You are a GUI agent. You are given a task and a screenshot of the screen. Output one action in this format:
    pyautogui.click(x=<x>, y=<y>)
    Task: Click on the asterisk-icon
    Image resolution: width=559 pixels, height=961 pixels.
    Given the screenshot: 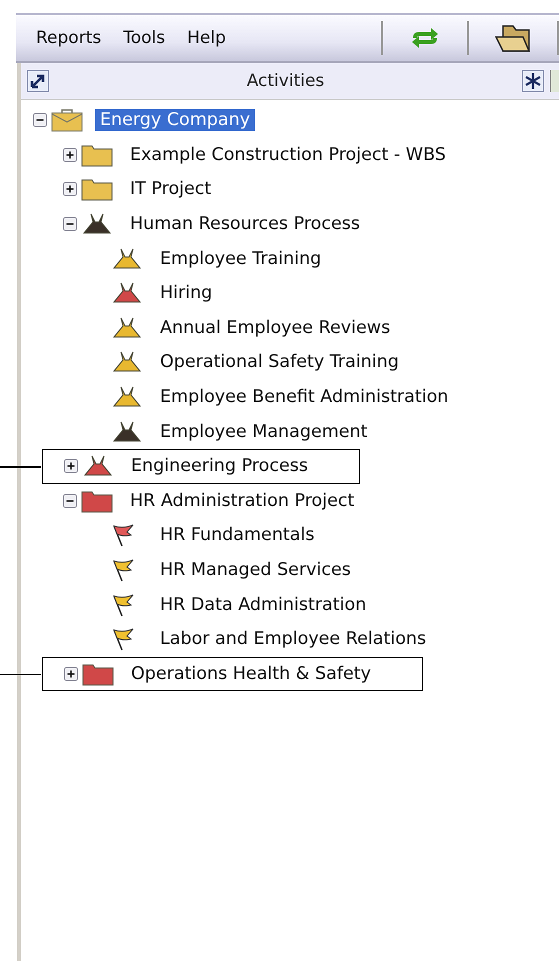 What is the action you would take?
    pyautogui.click(x=533, y=81)
    